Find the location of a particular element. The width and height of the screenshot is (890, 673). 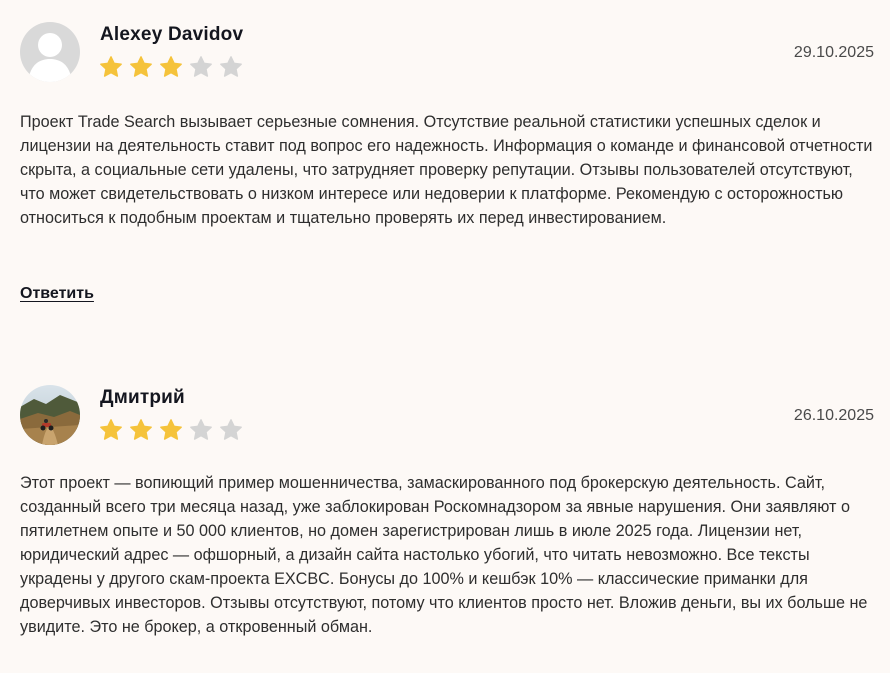

review-date: 26.10.2025 is located at coordinates (833, 415).